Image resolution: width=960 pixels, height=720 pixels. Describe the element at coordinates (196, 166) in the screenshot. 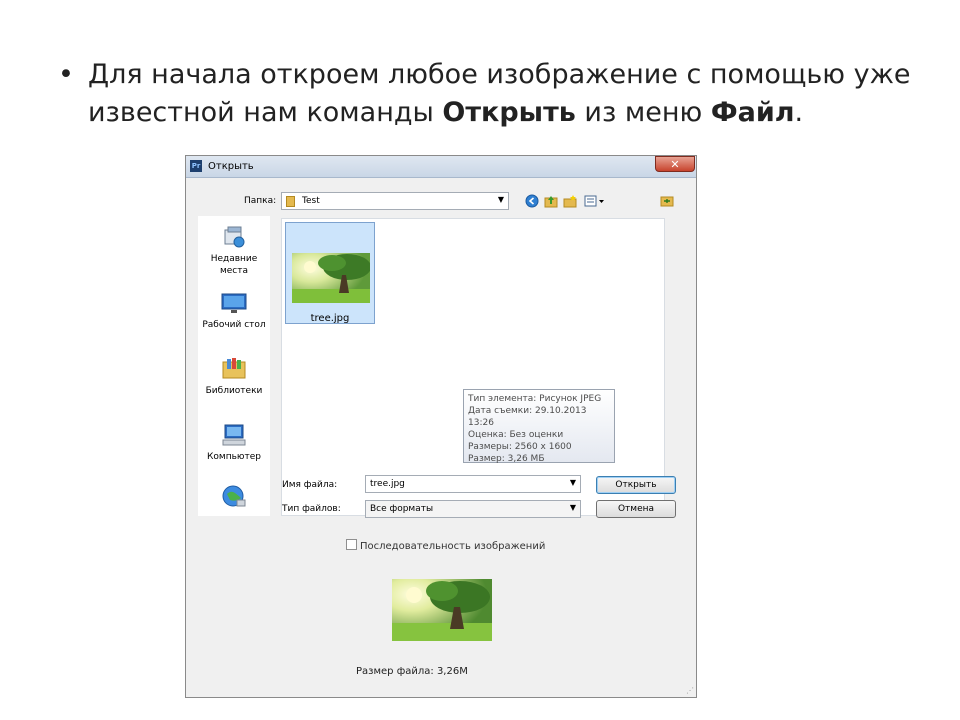

I see `premiere-app-icon: Pr` at that location.